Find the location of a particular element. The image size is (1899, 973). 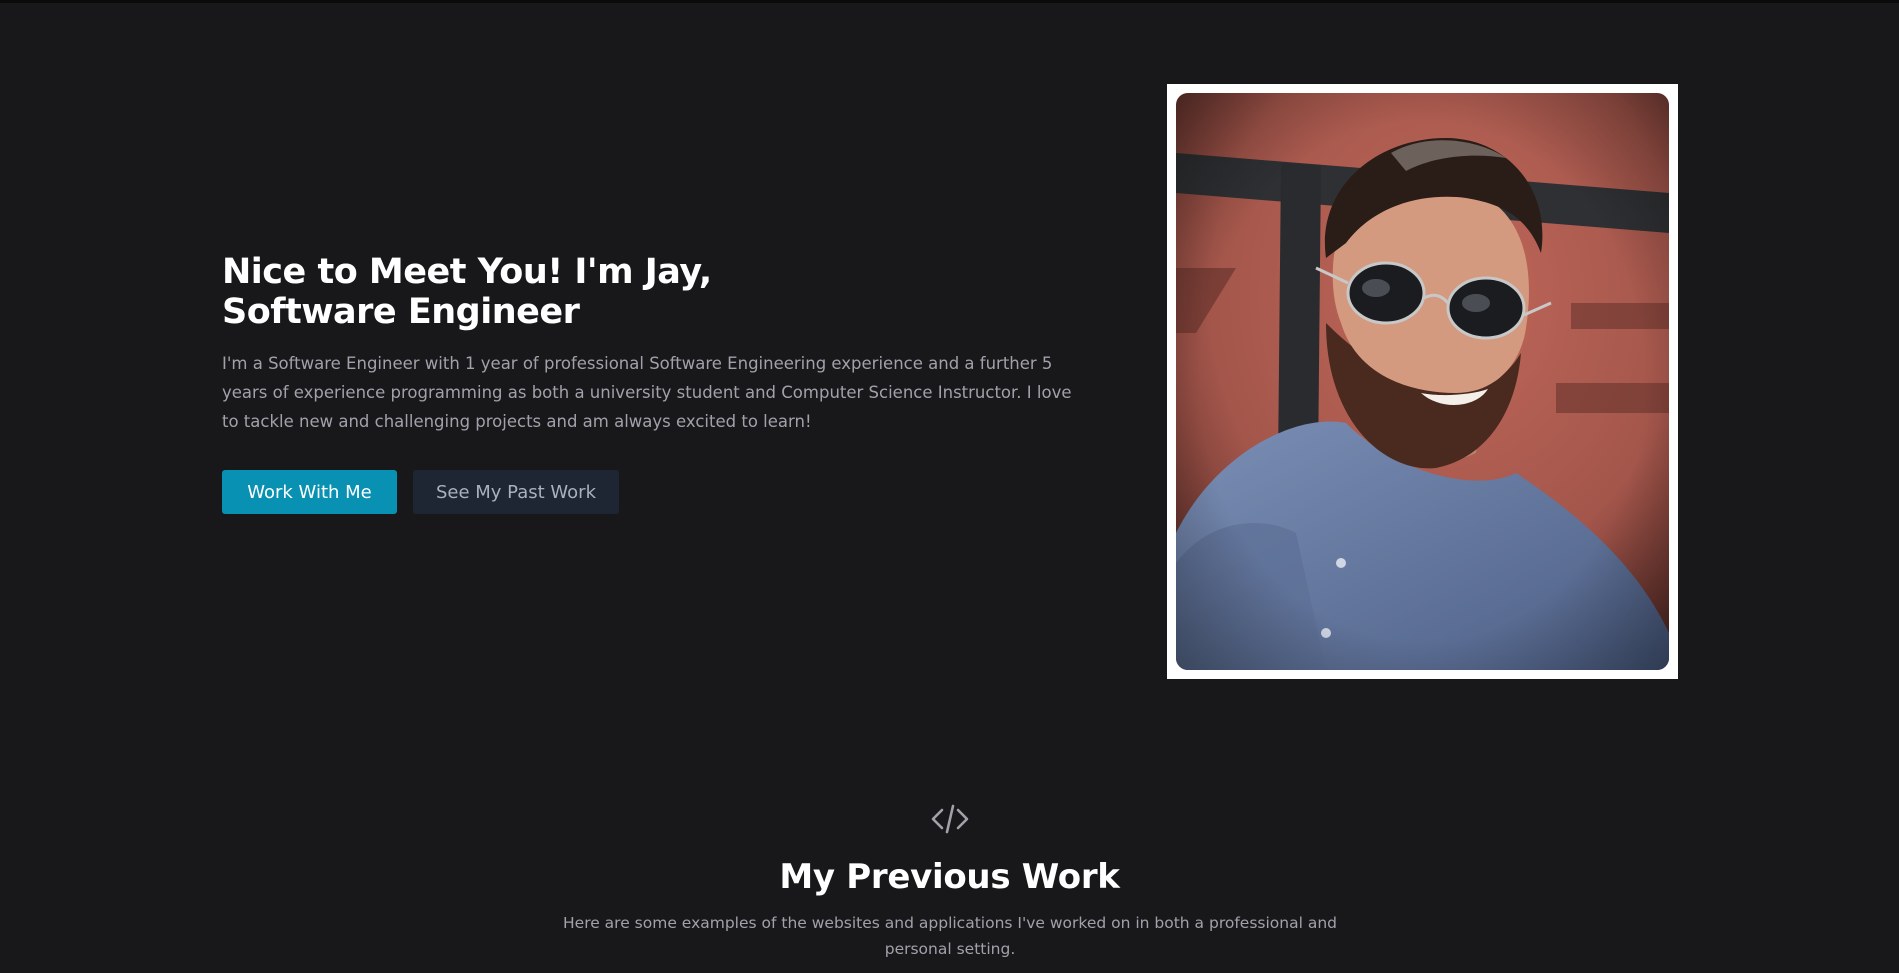

hero-buttons: Work With Me See My Past Work is located at coordinates (647, 492).